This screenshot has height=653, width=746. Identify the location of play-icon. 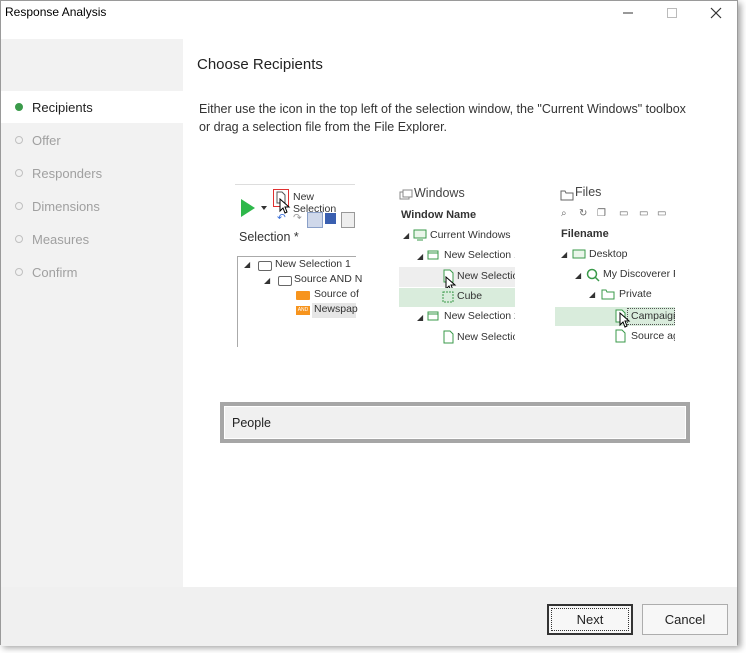
(248, 208).